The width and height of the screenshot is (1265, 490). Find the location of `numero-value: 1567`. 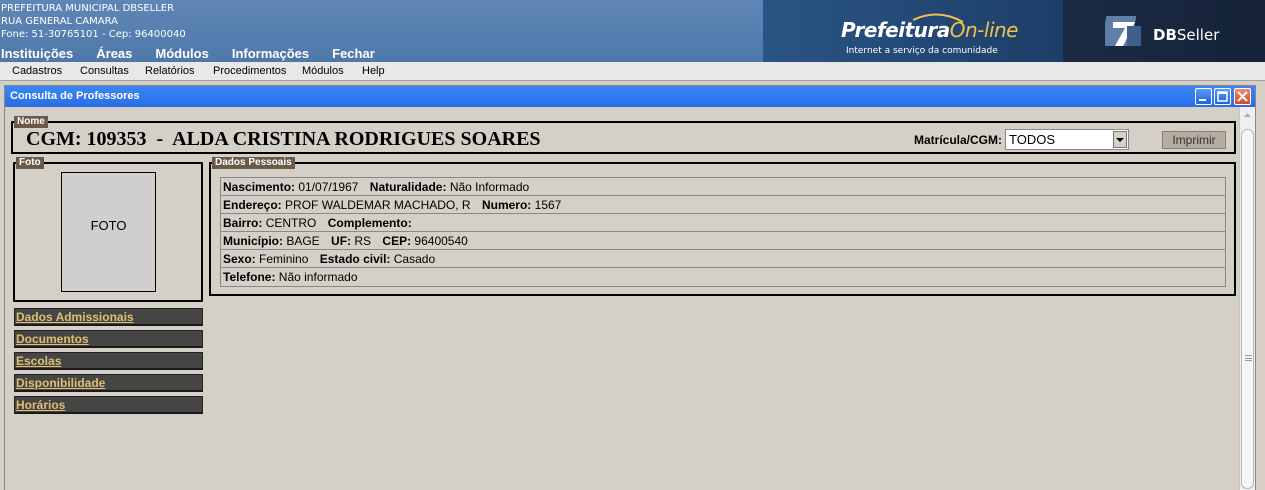

numero-value: 1567 is located at coordinates (548, 205).